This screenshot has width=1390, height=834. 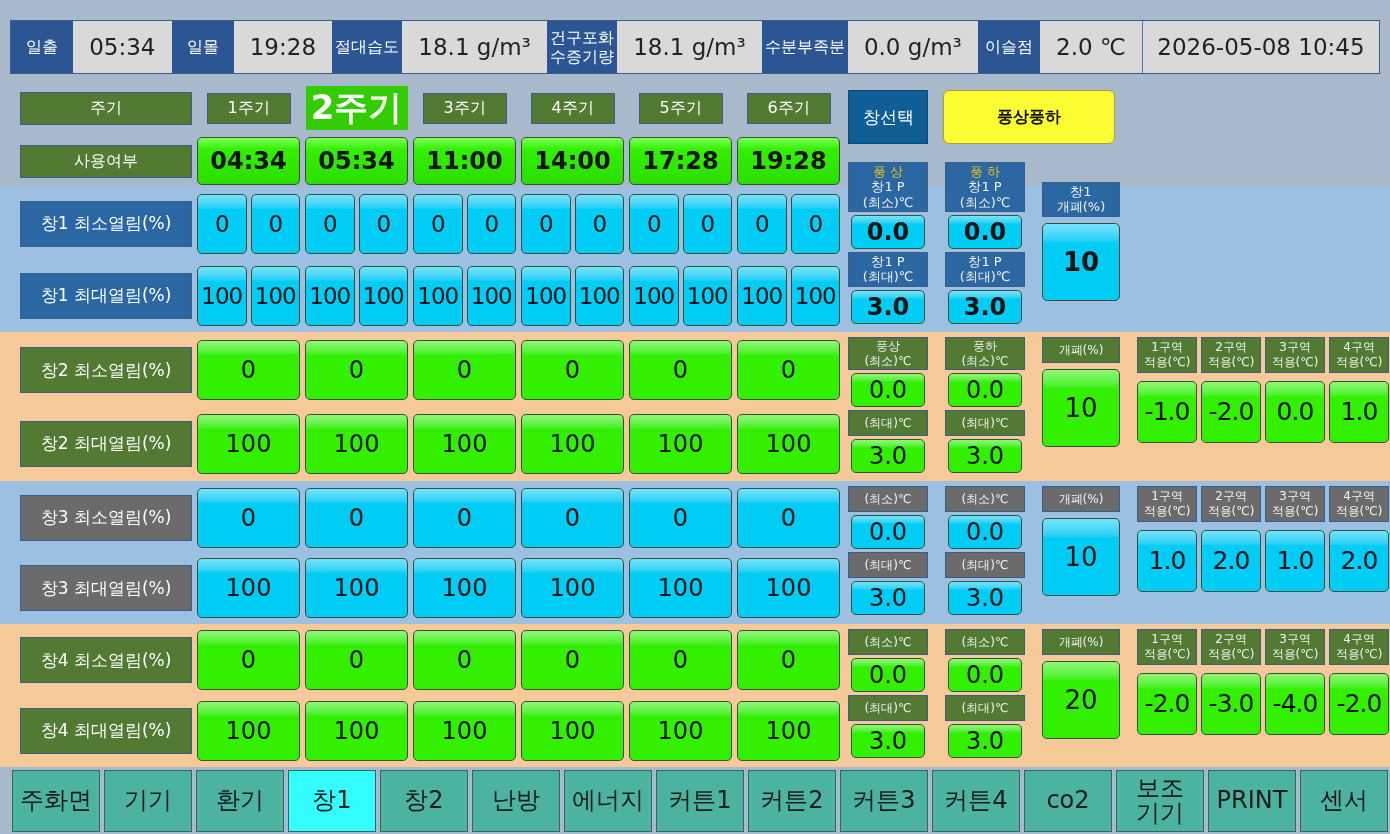 I want to click on wind-side-button: 풍상풍하, so click(x=1029, y=117).